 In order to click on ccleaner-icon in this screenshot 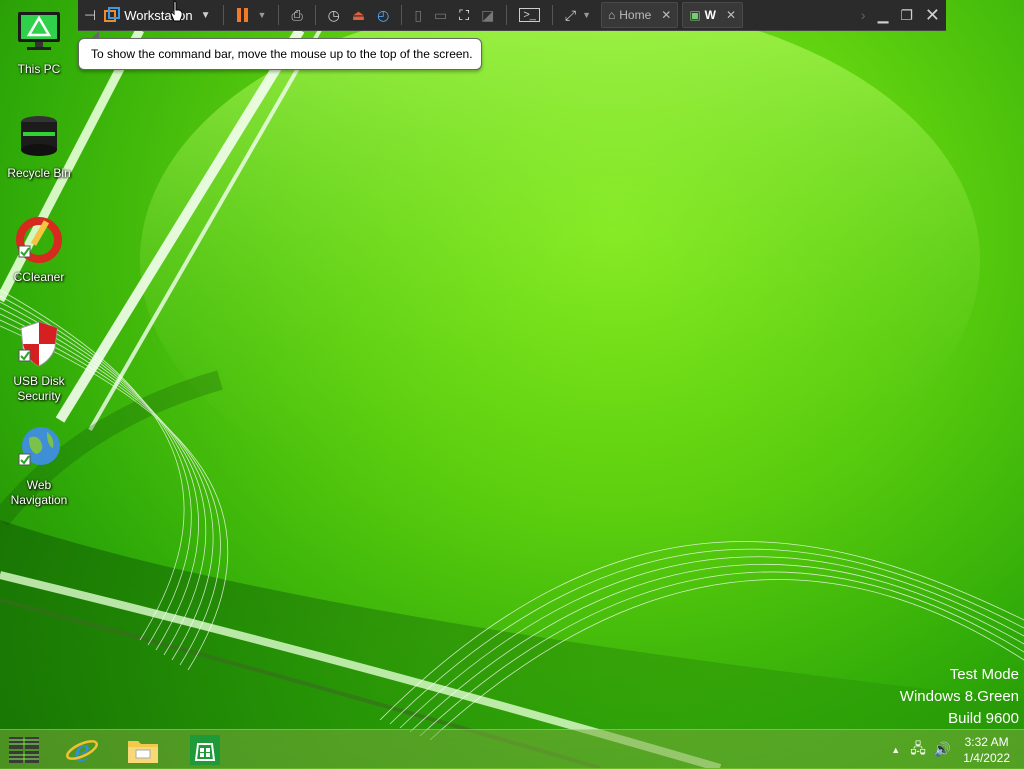, I will do `click(39, 240)`.